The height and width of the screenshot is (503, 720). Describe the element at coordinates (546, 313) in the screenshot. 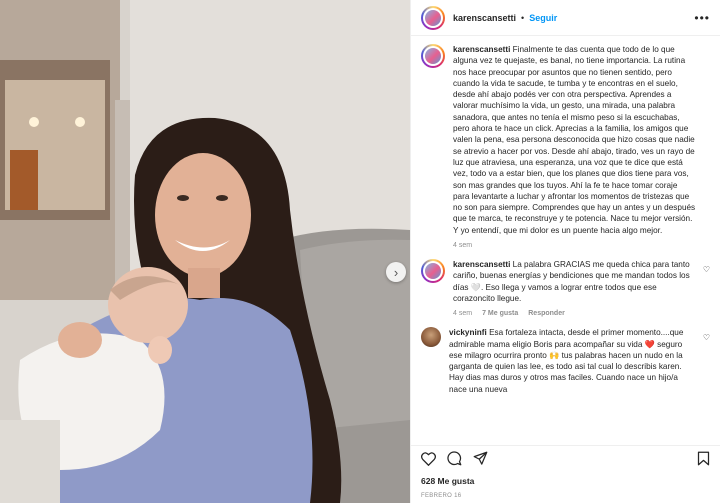

I see `reply-button: Responder` at that location.